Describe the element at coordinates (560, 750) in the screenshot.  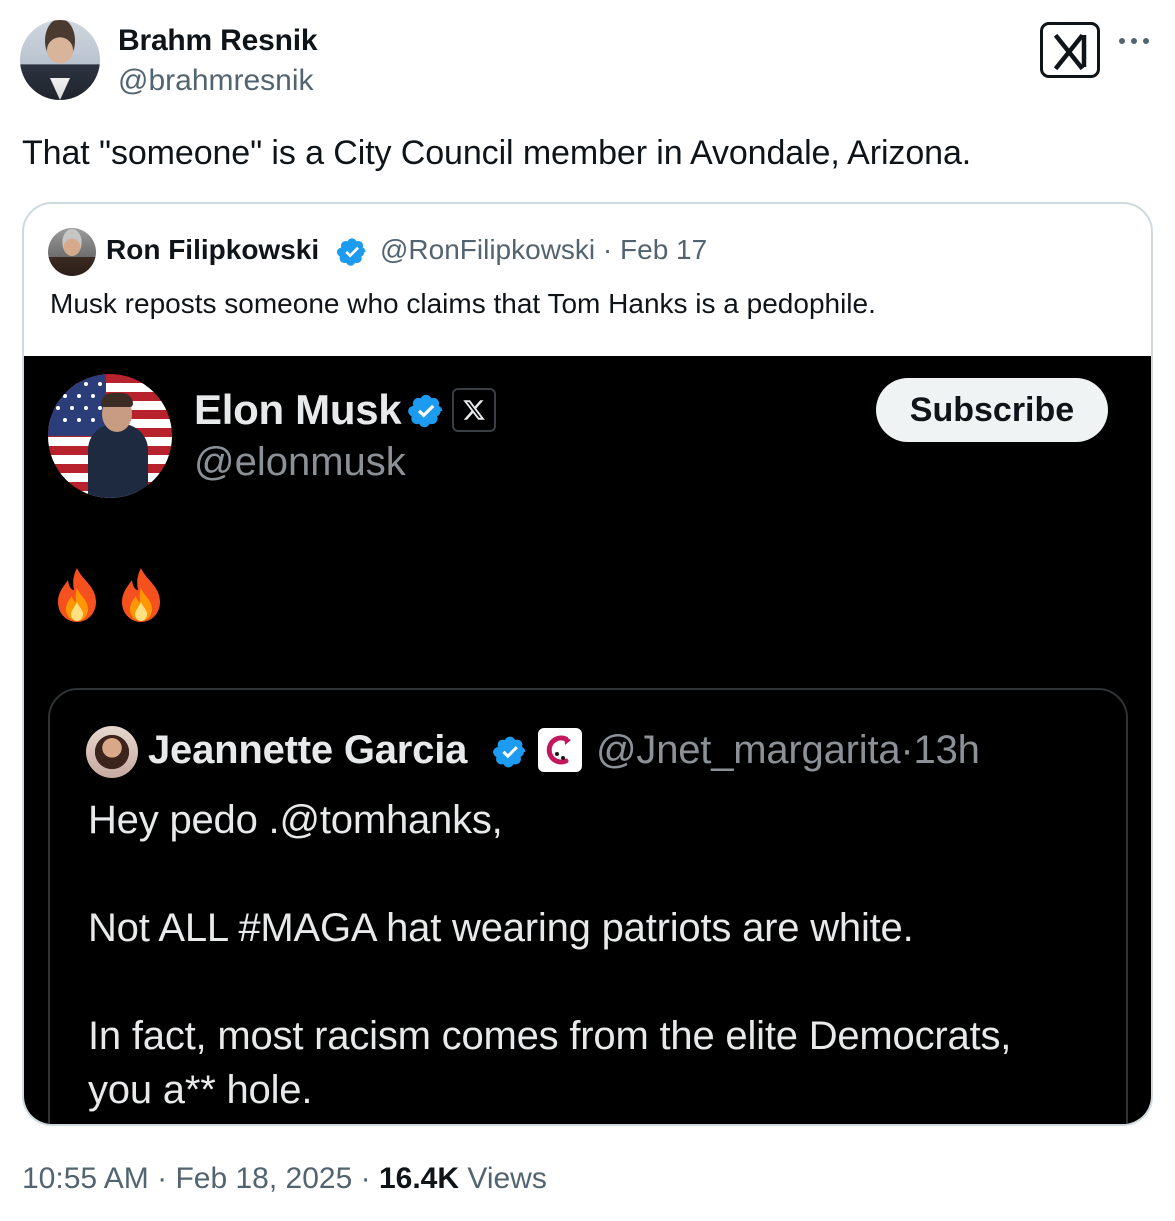
I see `affiliation-badge-icon` at that location.